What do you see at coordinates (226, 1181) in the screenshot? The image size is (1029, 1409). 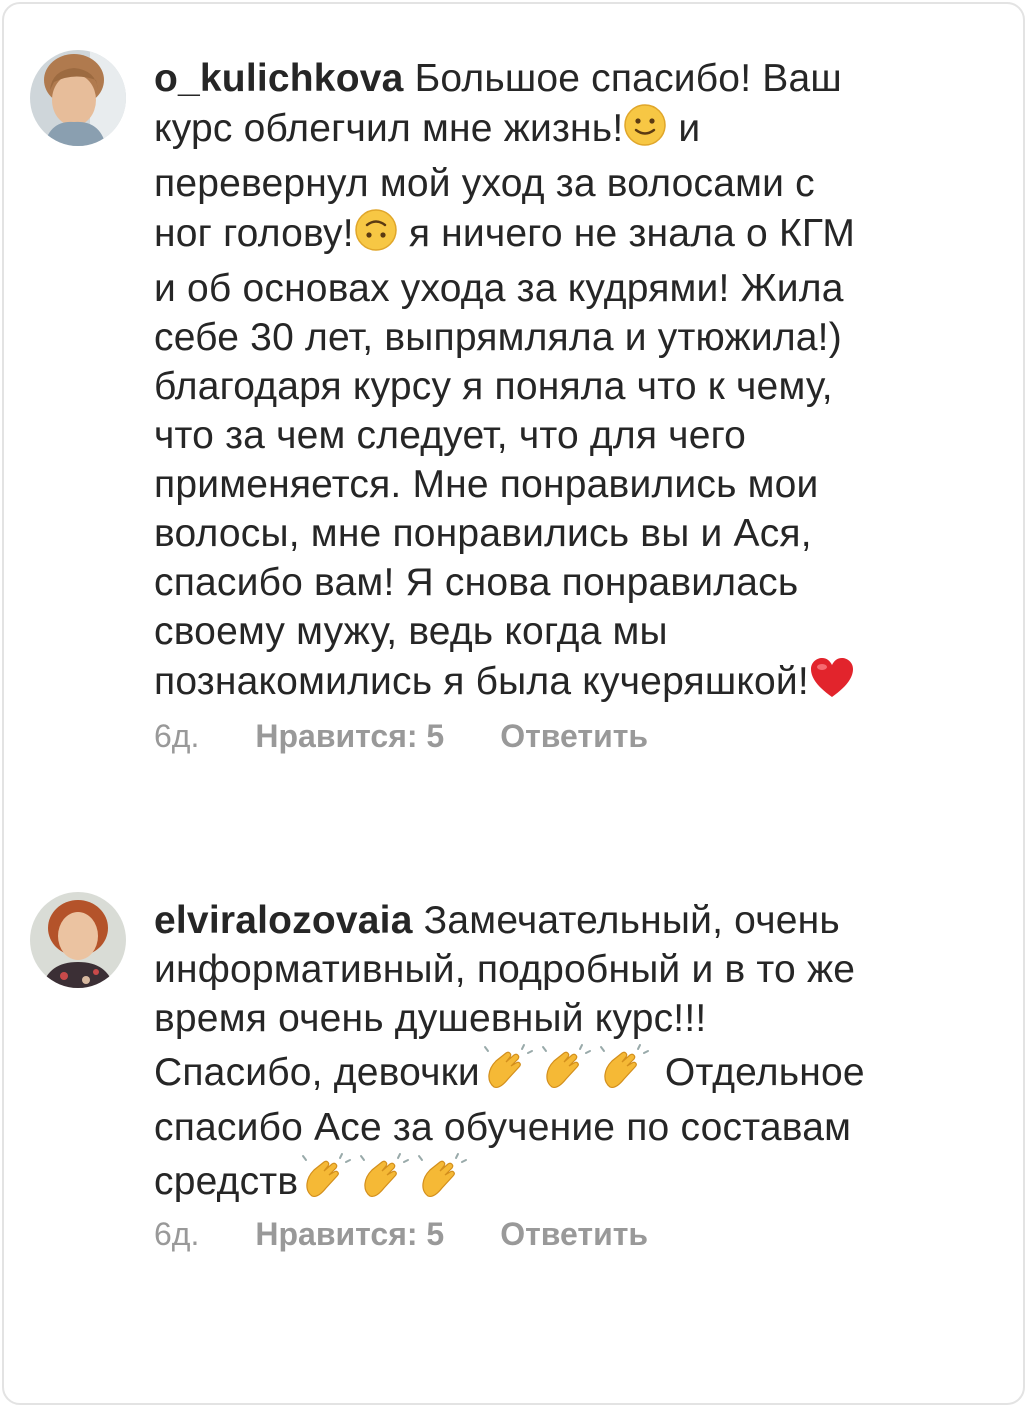 I see `comment-line: средств` at bounding box center [226, 1181].